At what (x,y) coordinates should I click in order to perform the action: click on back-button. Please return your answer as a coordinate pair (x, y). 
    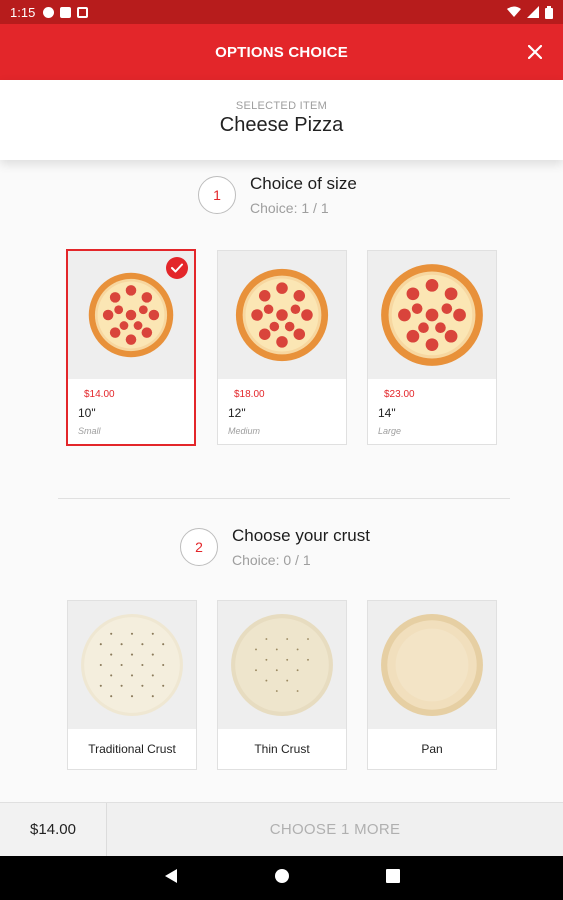
    Looking at the image, I should click on (171, 878).